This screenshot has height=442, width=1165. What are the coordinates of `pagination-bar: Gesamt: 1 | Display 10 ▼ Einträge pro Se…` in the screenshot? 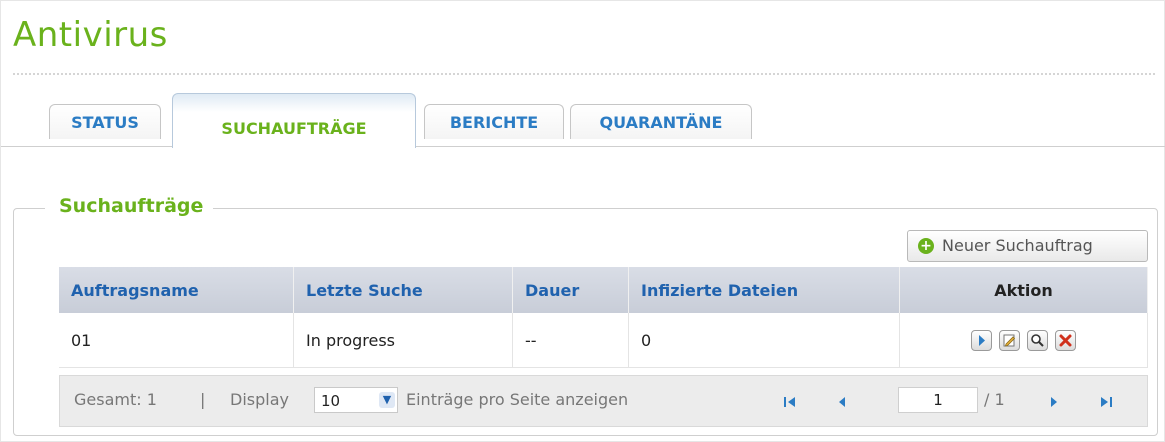 It's located at (603, 401).